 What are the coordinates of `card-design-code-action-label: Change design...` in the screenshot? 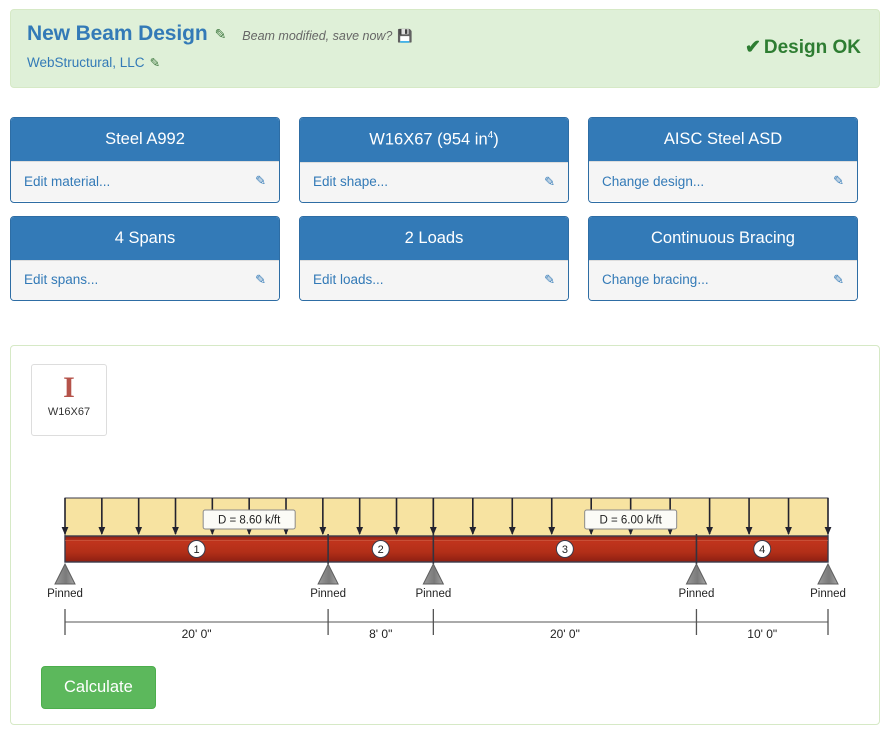 It's located at (653, 181).